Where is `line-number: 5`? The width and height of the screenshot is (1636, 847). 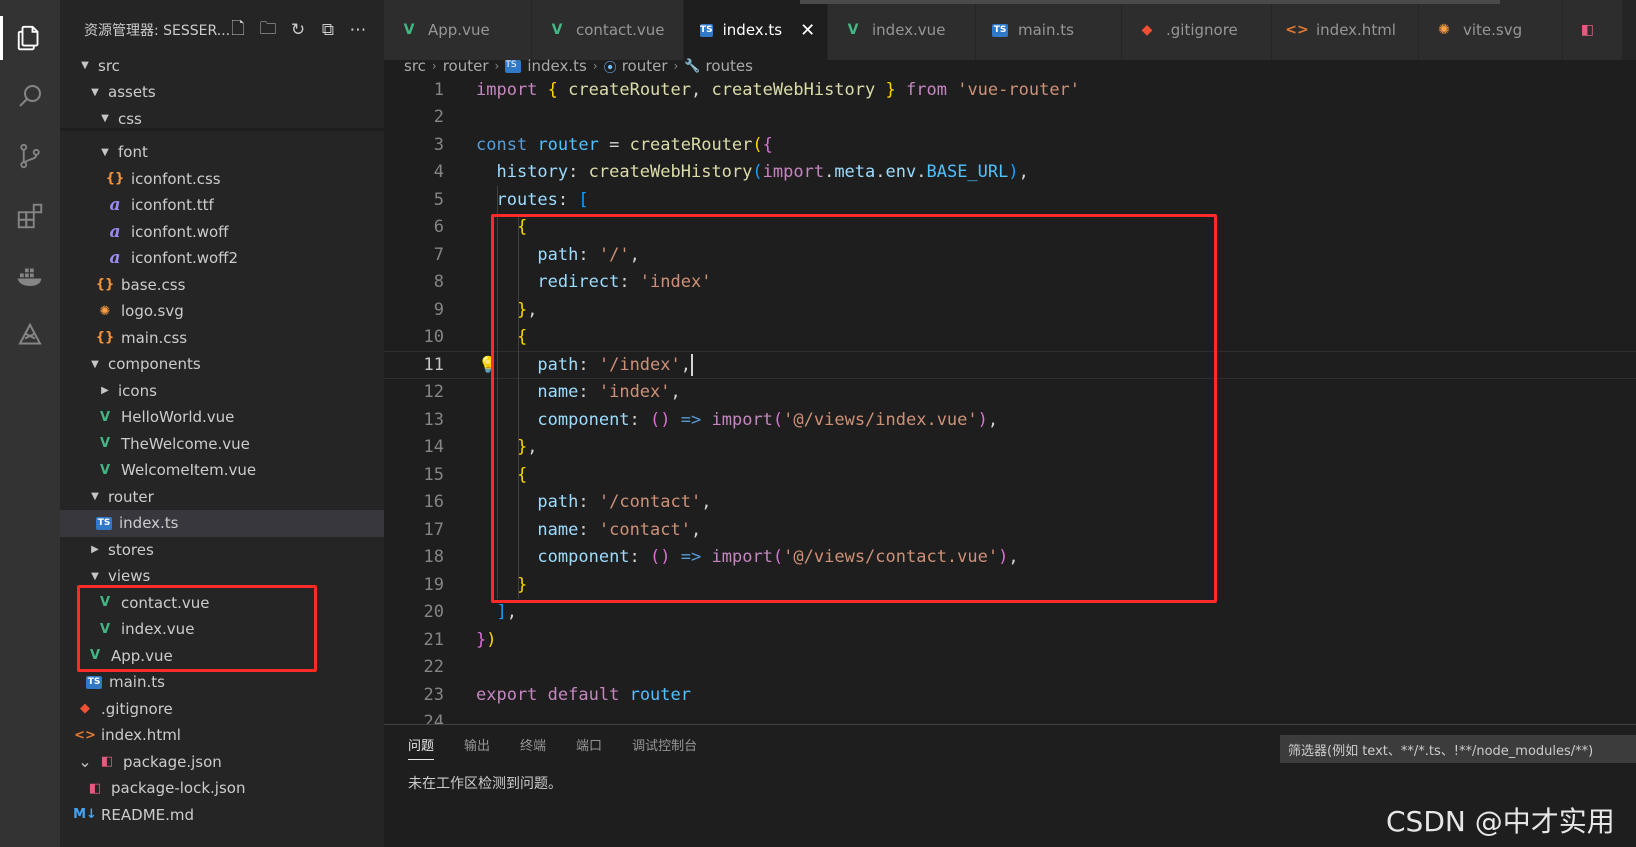 line-number: 5 is located at coordinates (438, 199).